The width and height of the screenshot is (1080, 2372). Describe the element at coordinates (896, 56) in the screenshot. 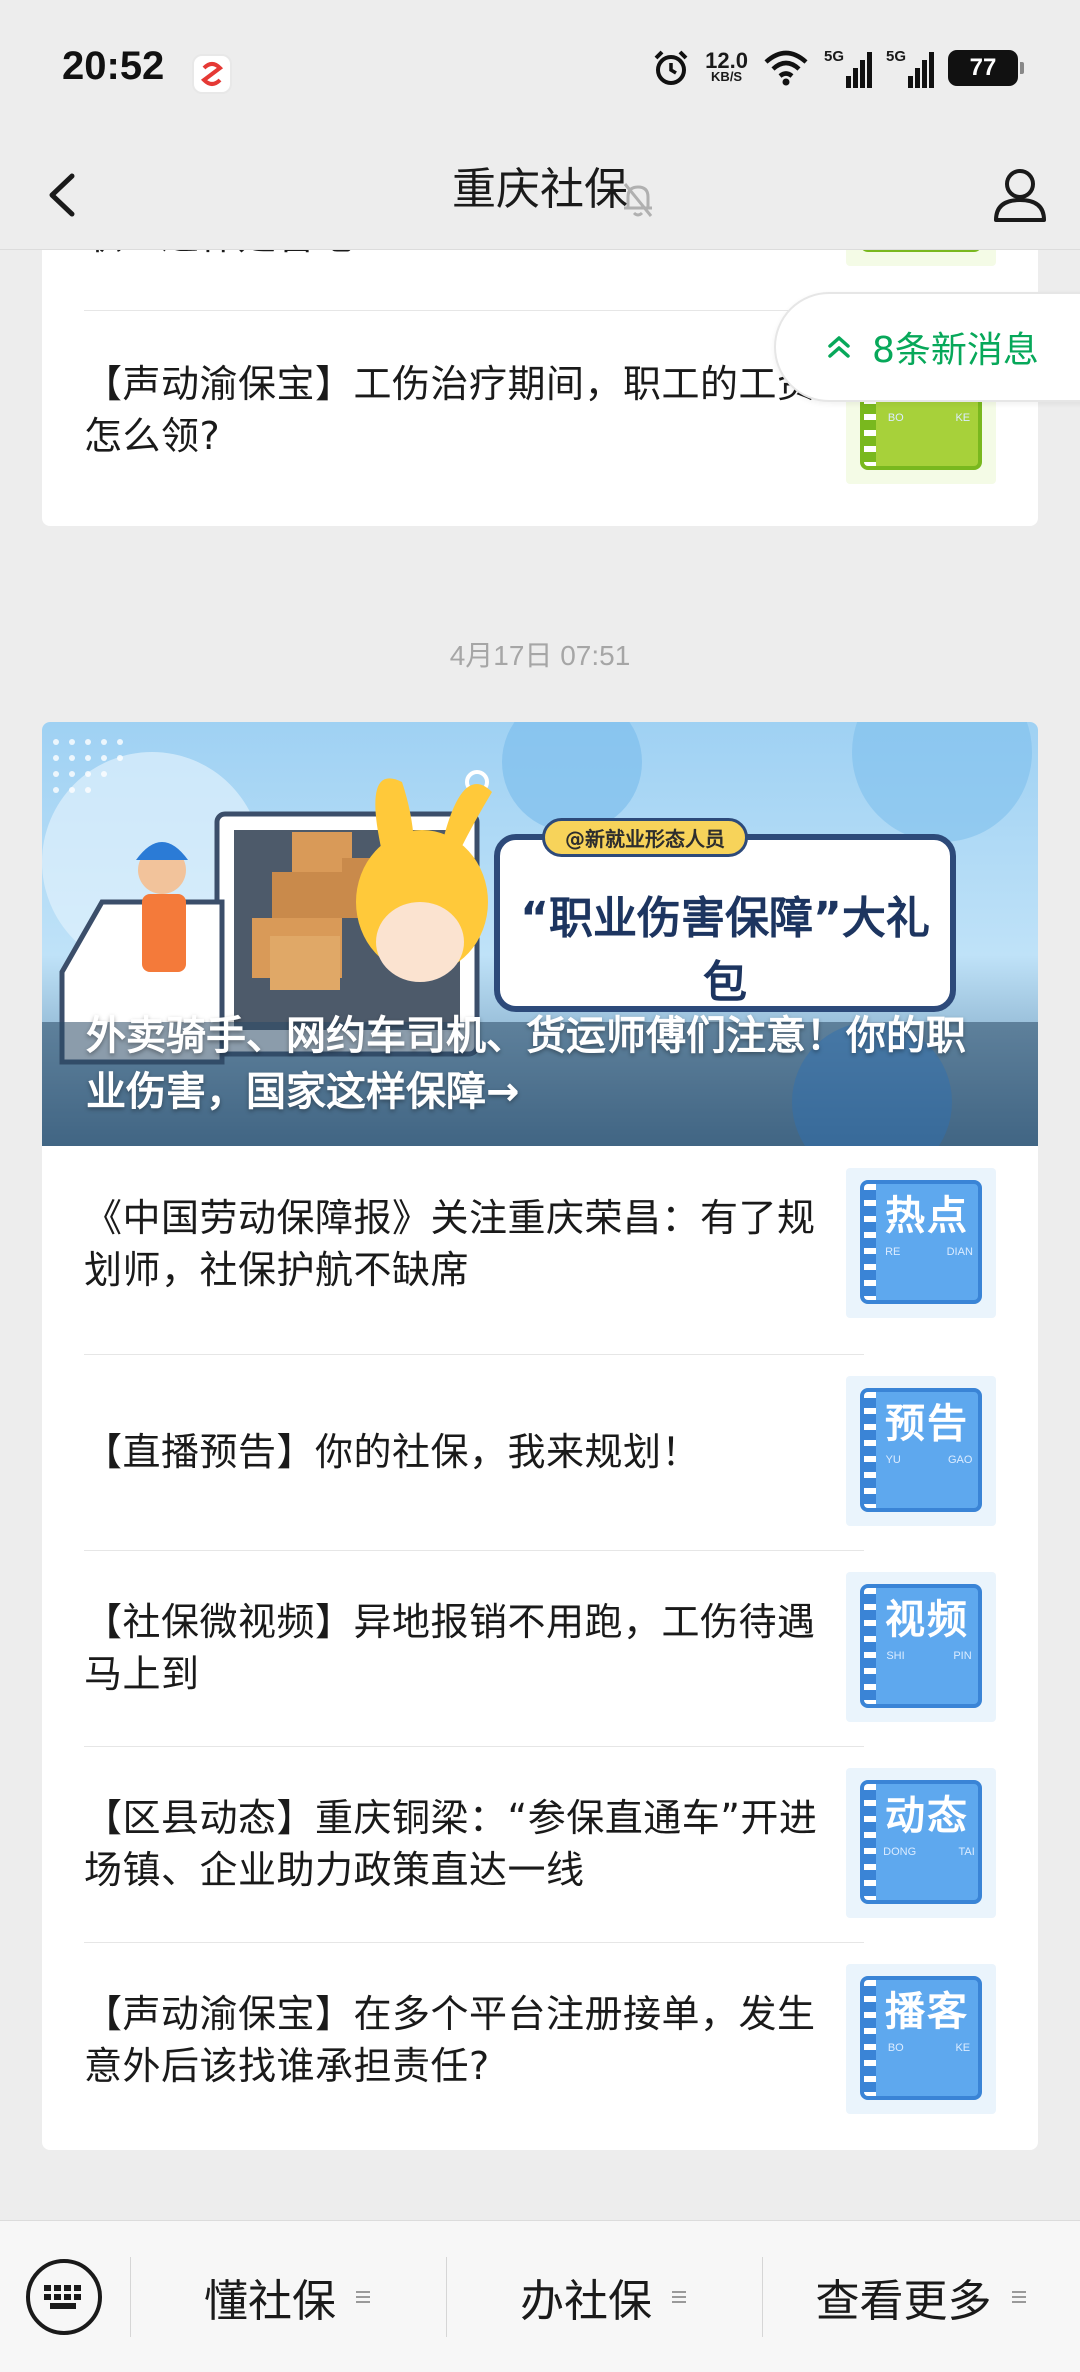

I see `cellular-type-2: 5G` at that location.